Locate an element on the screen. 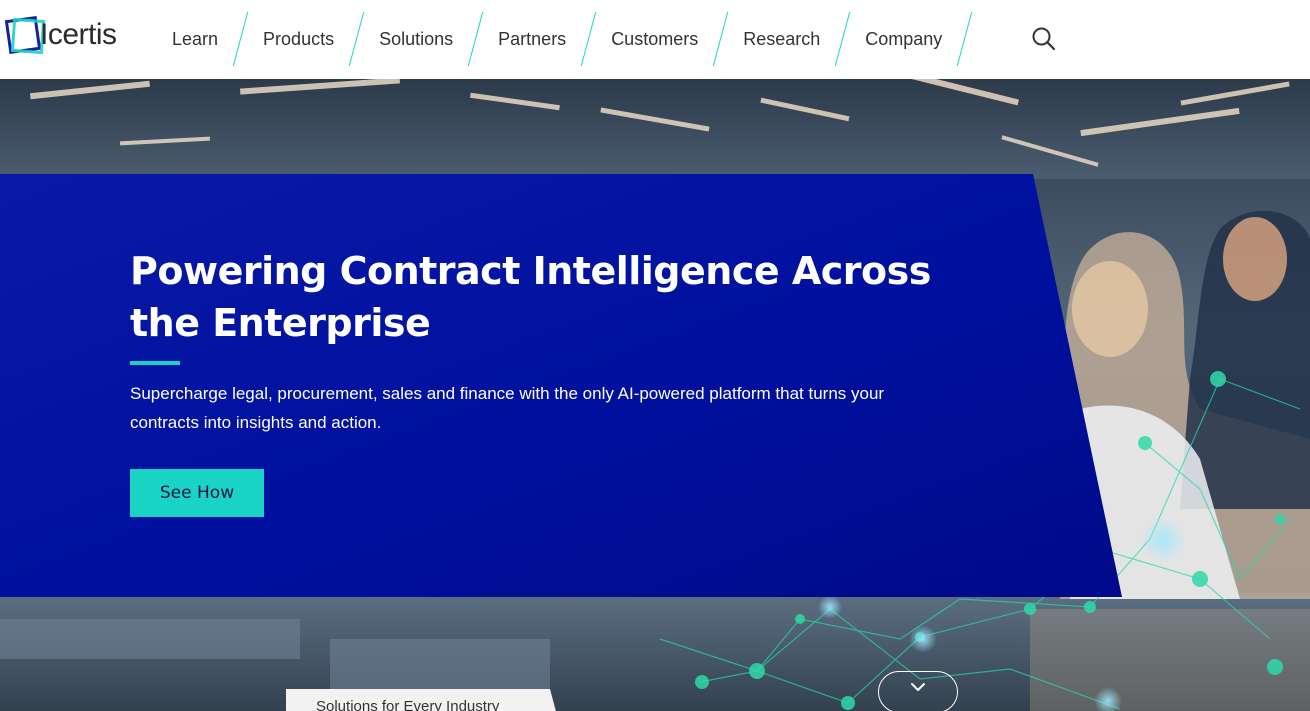 This screenshot has height=711, width=1310. search-icon is located at coordinates (1044, 39).